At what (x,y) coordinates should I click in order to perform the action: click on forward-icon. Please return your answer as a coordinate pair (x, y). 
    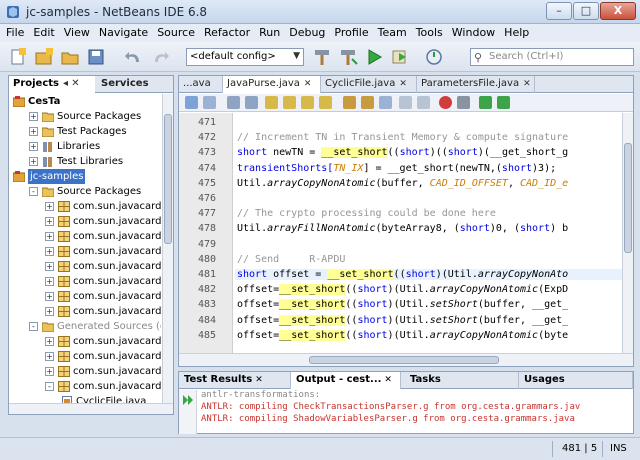
    Looking at the image, I should click on (251, 102).